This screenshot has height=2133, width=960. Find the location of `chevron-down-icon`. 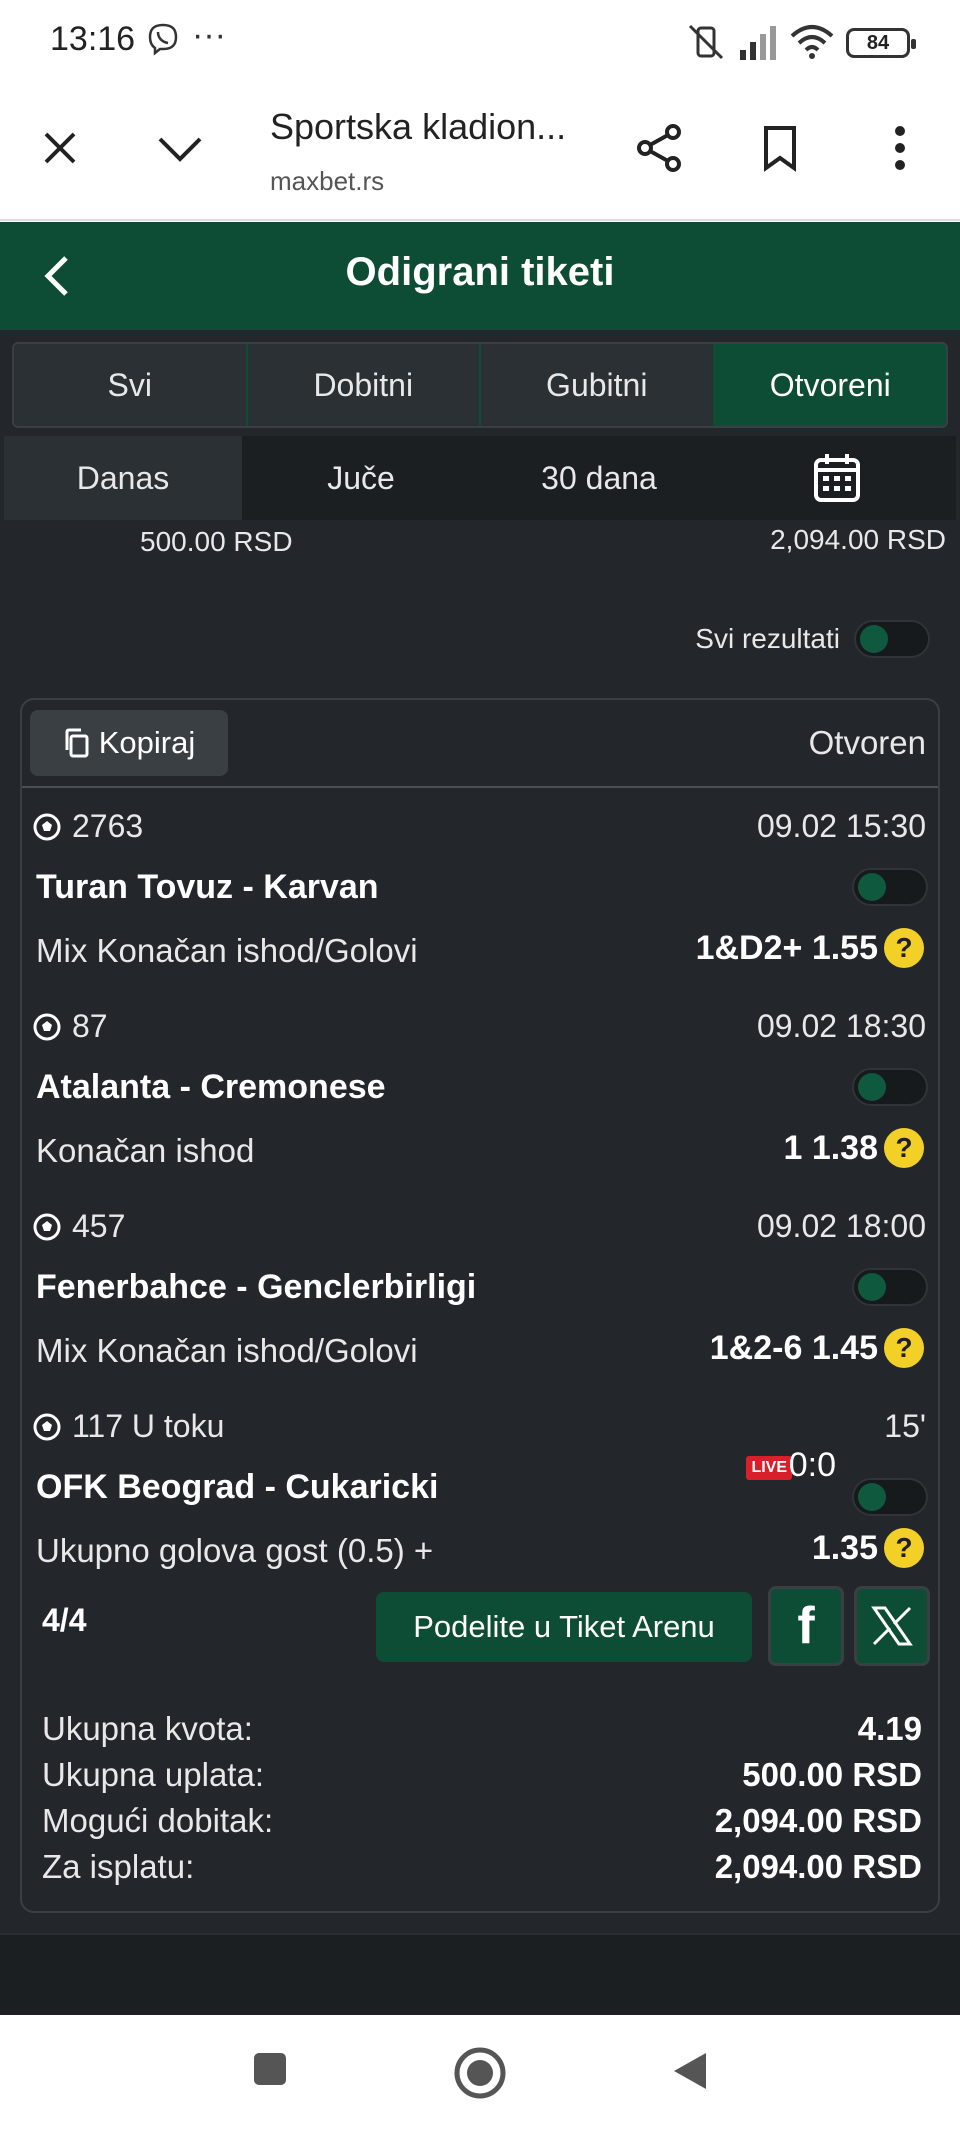

chevron-down-icon is located at coordinates (180, 149).